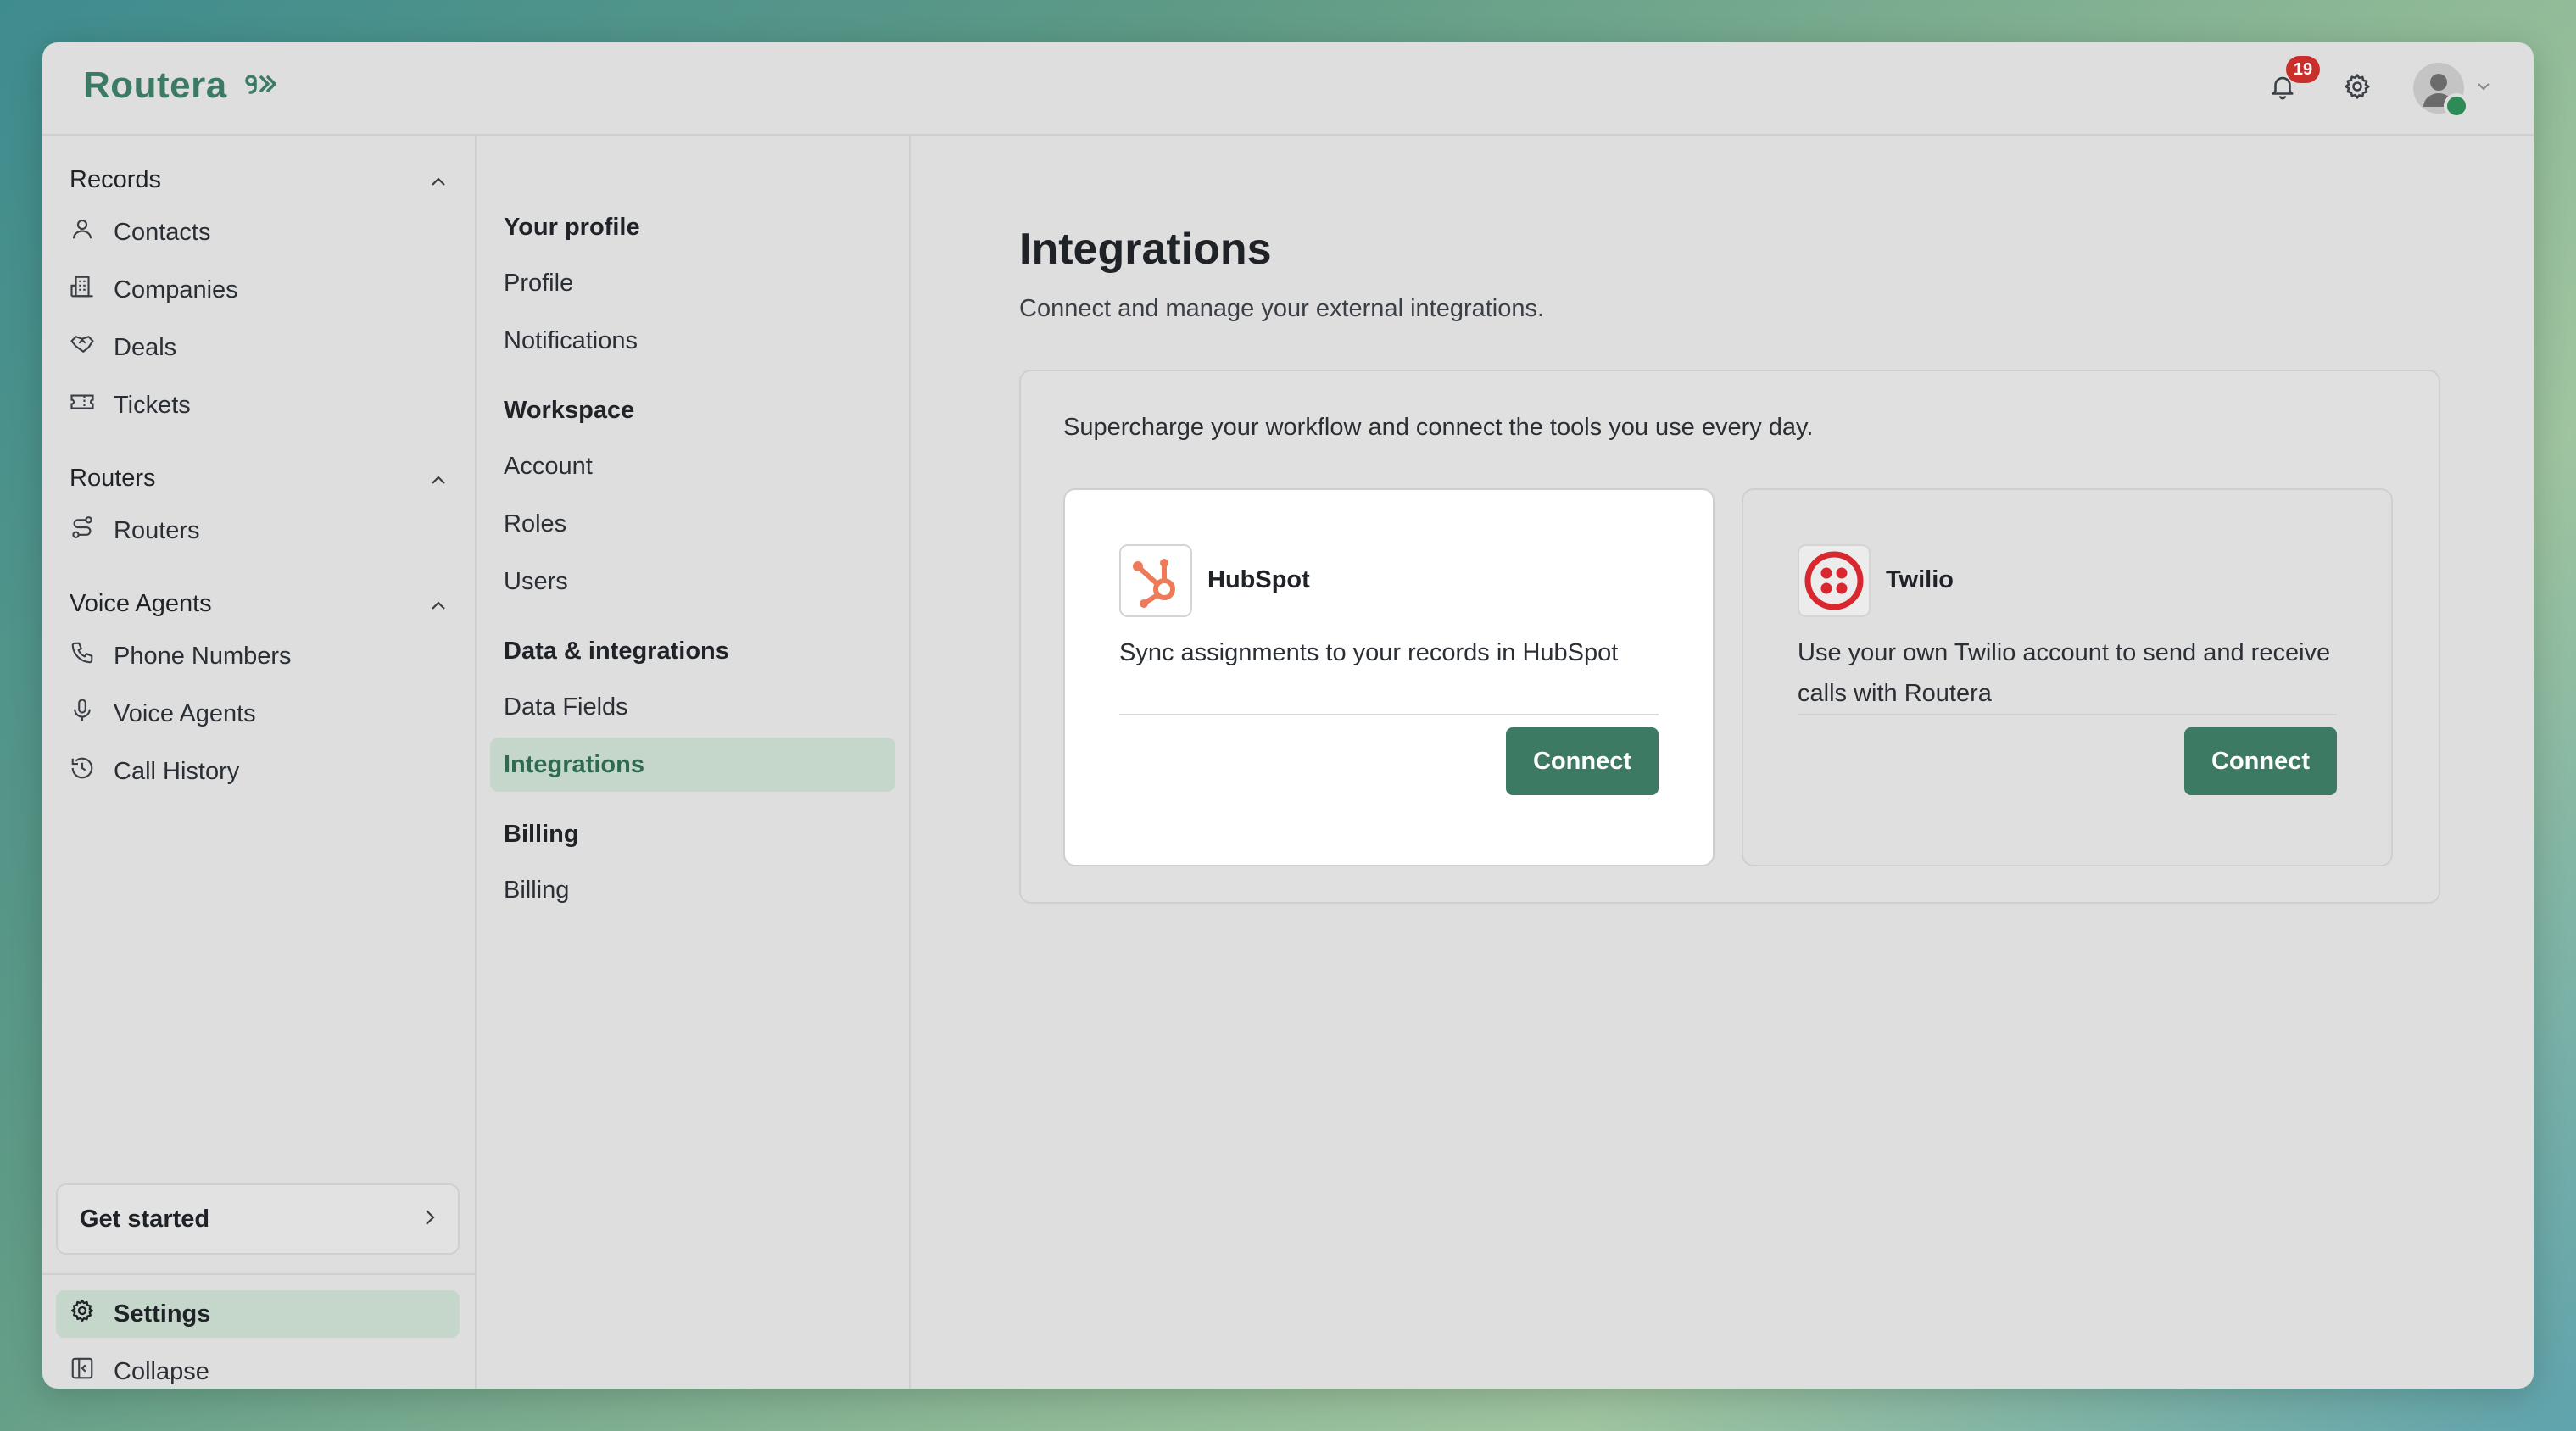  What do you see at coordinates (82, 405) in the screenshot?
I see `ticket-icon` at bounding box center [82, 405].